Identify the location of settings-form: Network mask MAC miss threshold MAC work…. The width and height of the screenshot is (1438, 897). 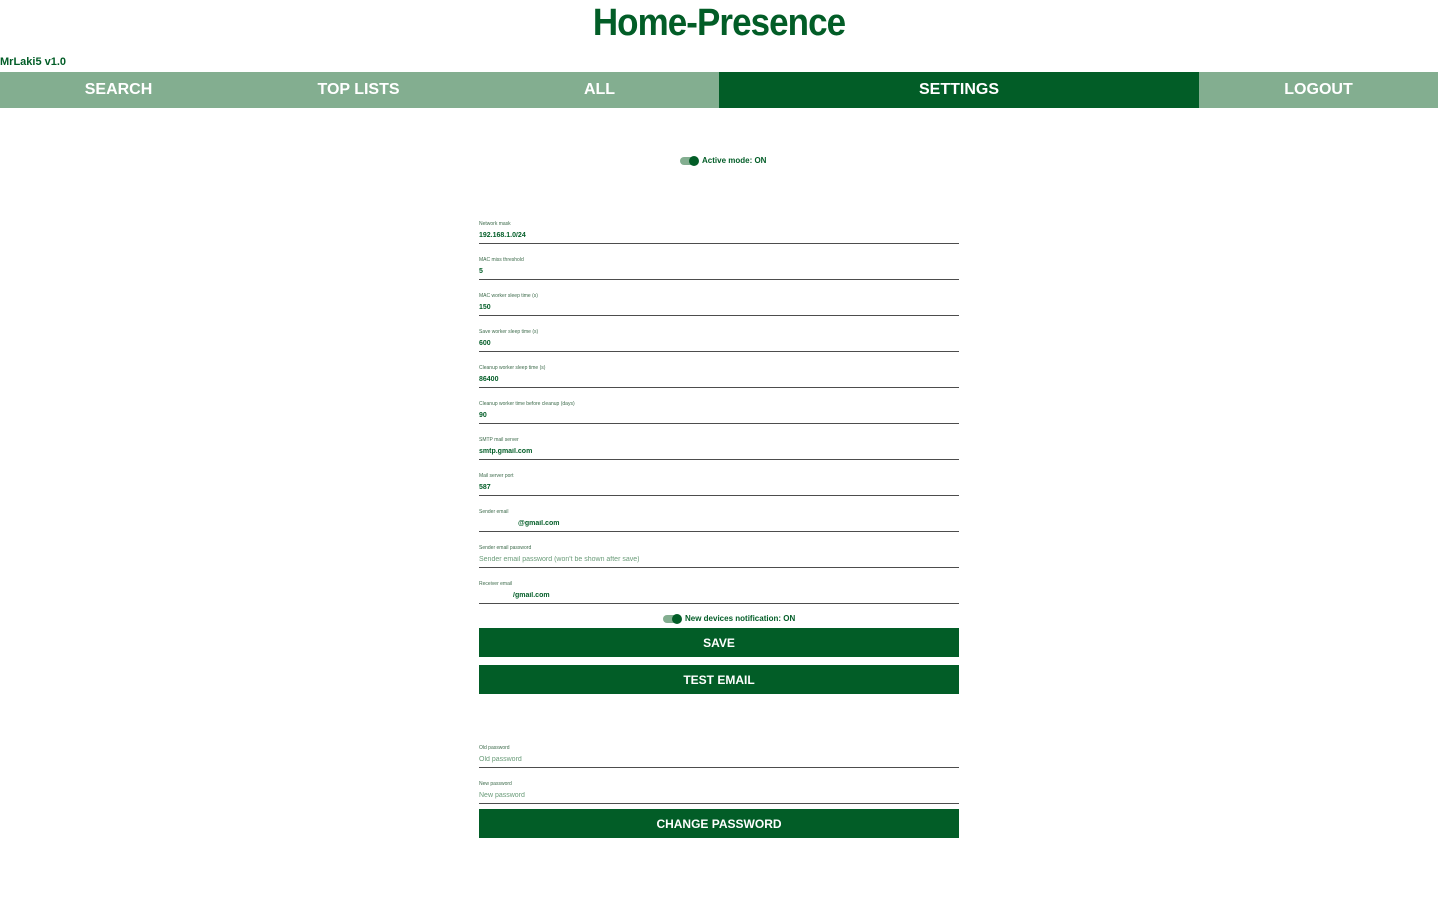
(719, 416).